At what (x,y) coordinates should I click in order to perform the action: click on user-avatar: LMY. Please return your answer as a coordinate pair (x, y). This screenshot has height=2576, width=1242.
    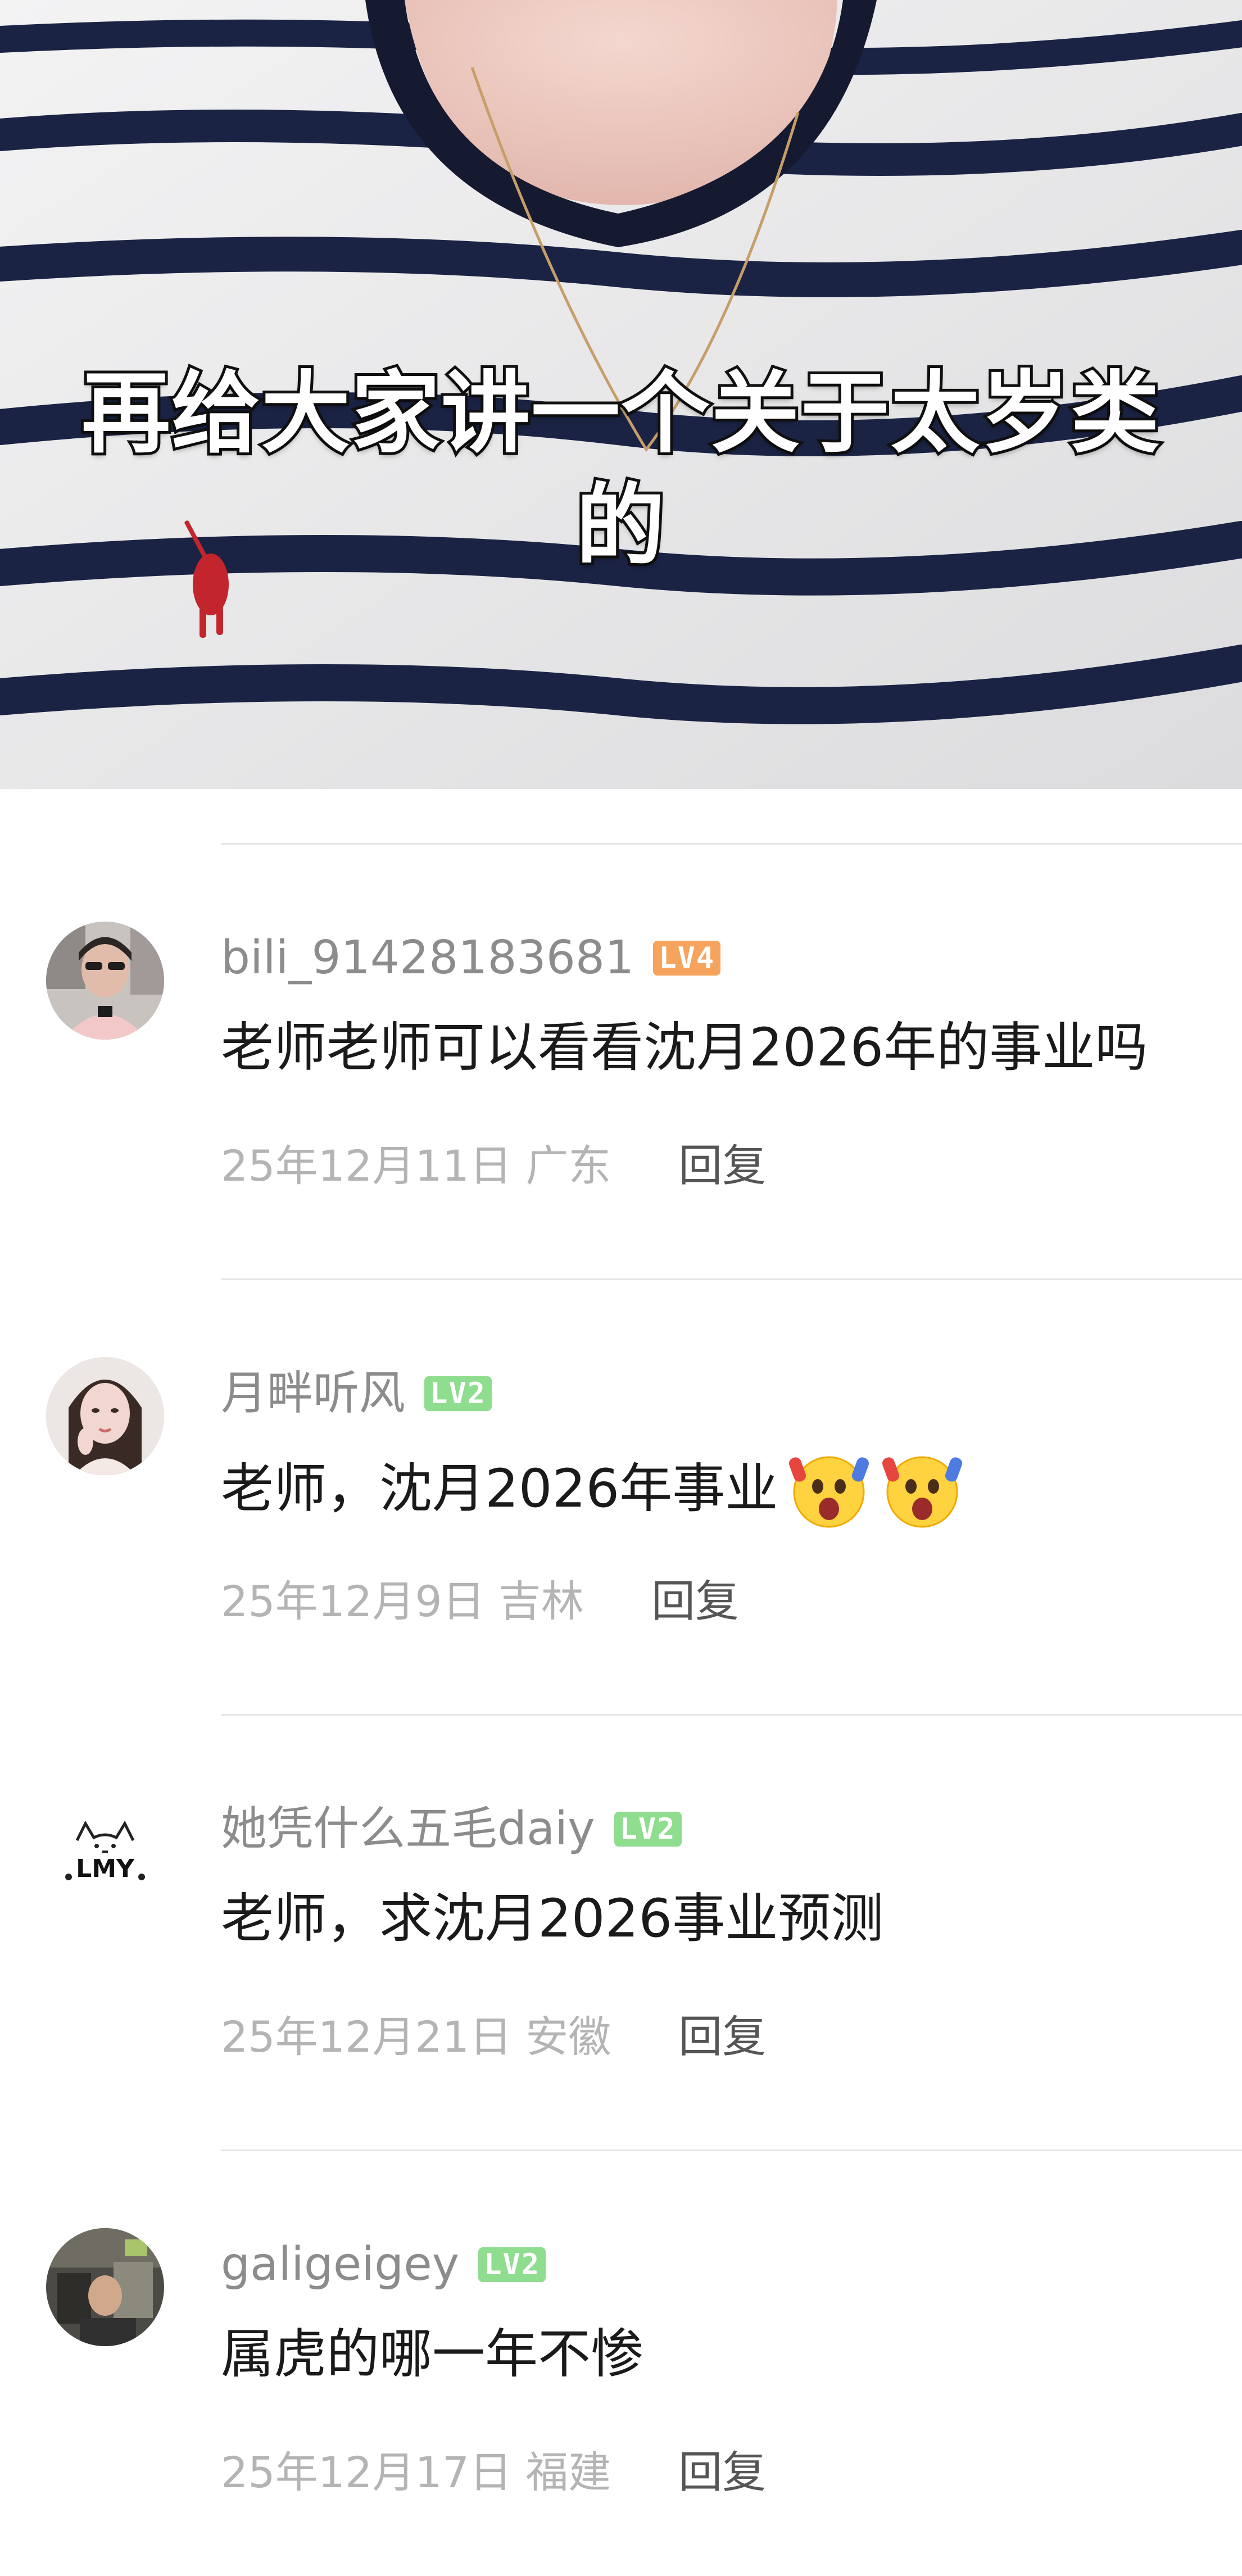
    Looking at the image, I should click on (105, 1852).